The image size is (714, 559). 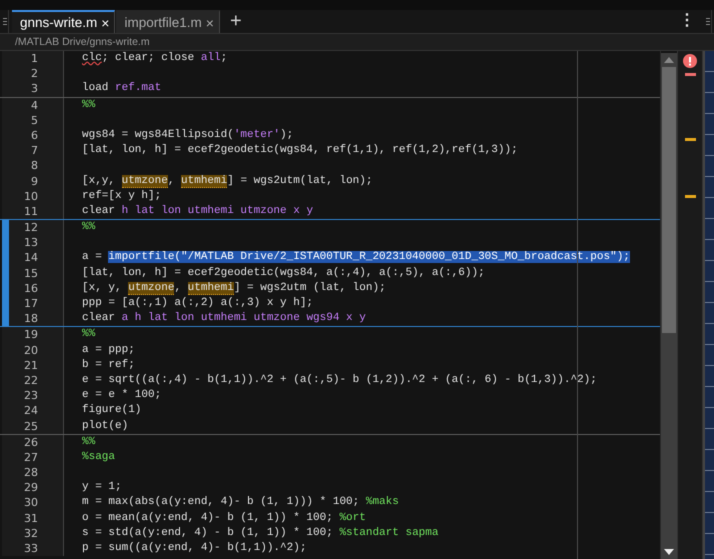 What do you see at coordinates (31, 242) in the screenshot?
I see `line-number: 13` at bounding box center [31, 242].